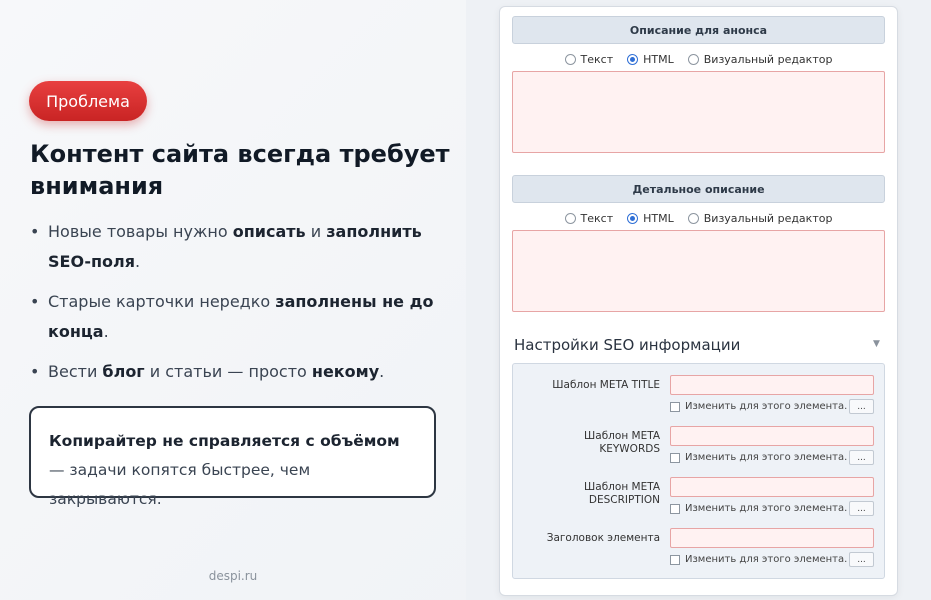 The width and height of the screenshot is (931, 600). I want to click on headline-line-1: Контент сайта всегда требует, so click(240, 154).